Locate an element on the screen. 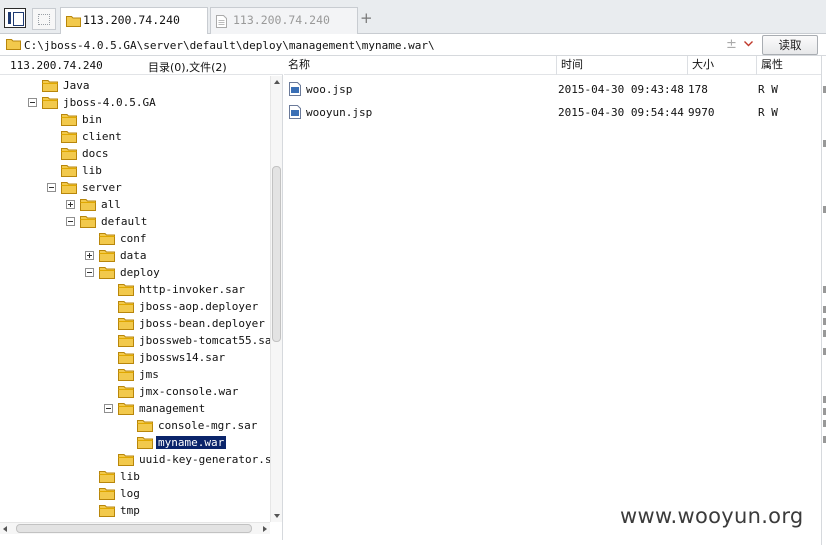 The height and width of the screenshot is (545, 826). tree-node: conf is located at coordinates (135, 238).